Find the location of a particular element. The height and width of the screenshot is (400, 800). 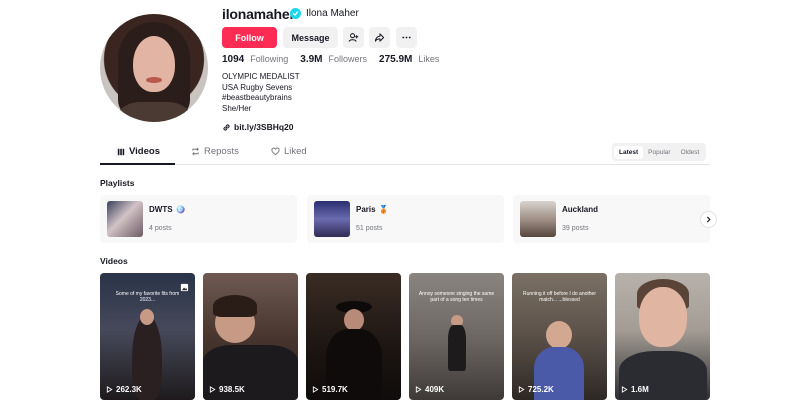

followers-label: Followers is located at coordinates (348, 59).